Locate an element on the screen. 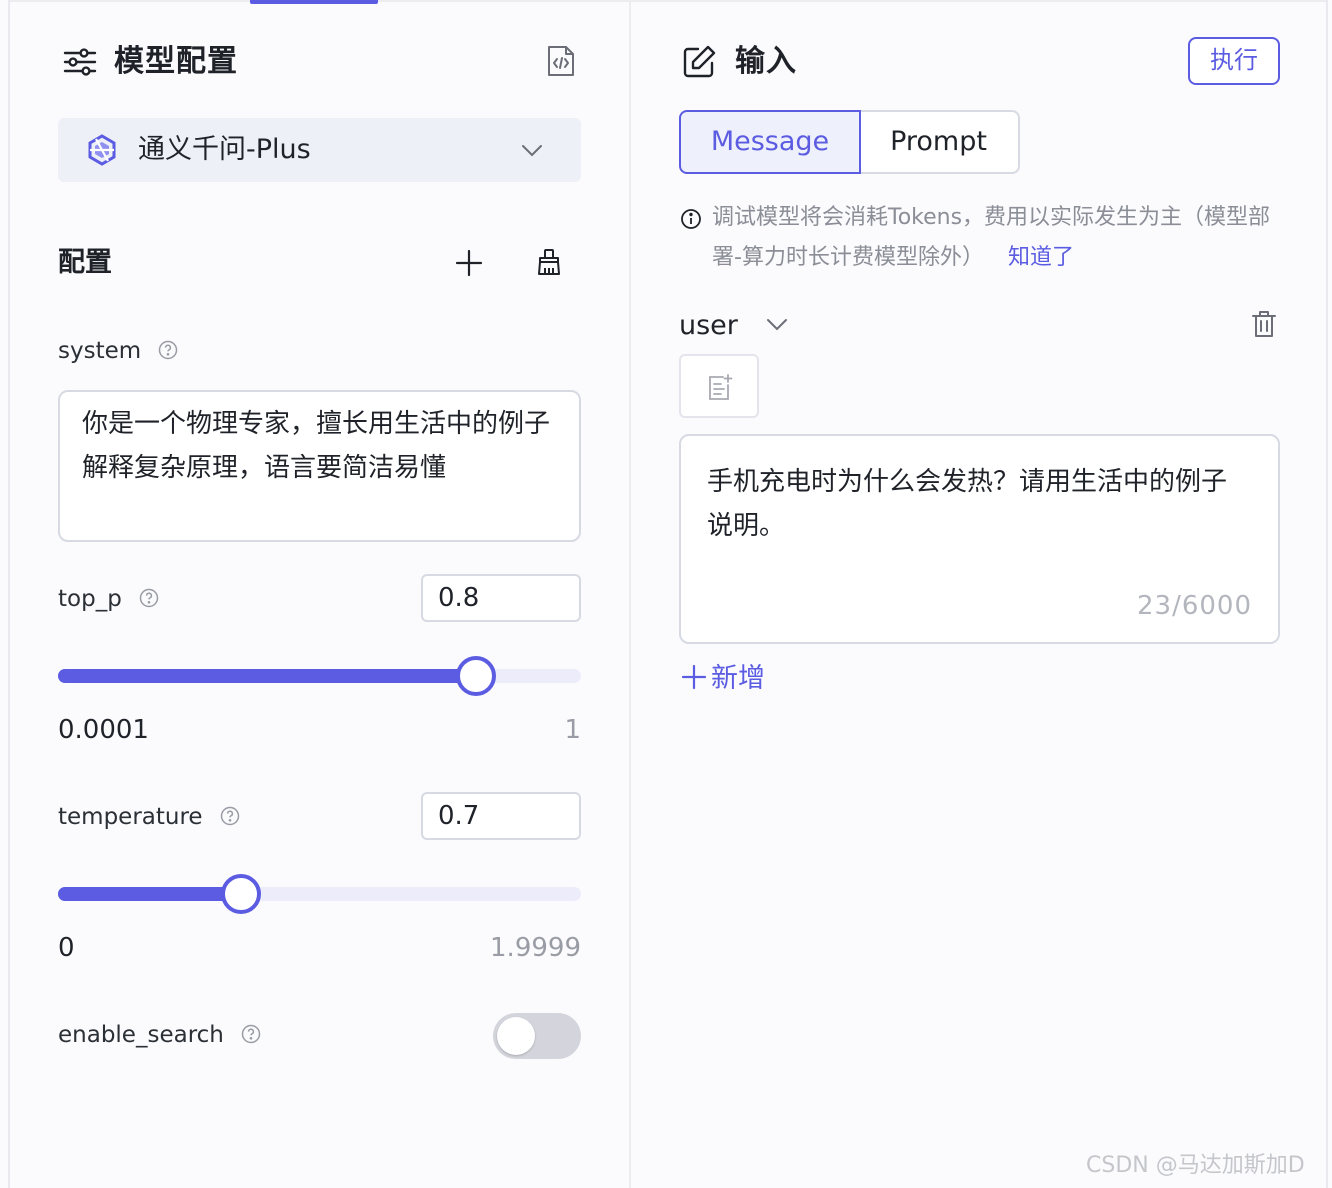 The width and height of the screenshot is (1332, 1188). char-count: 23/6000 is located at coordinates (1194, 606).